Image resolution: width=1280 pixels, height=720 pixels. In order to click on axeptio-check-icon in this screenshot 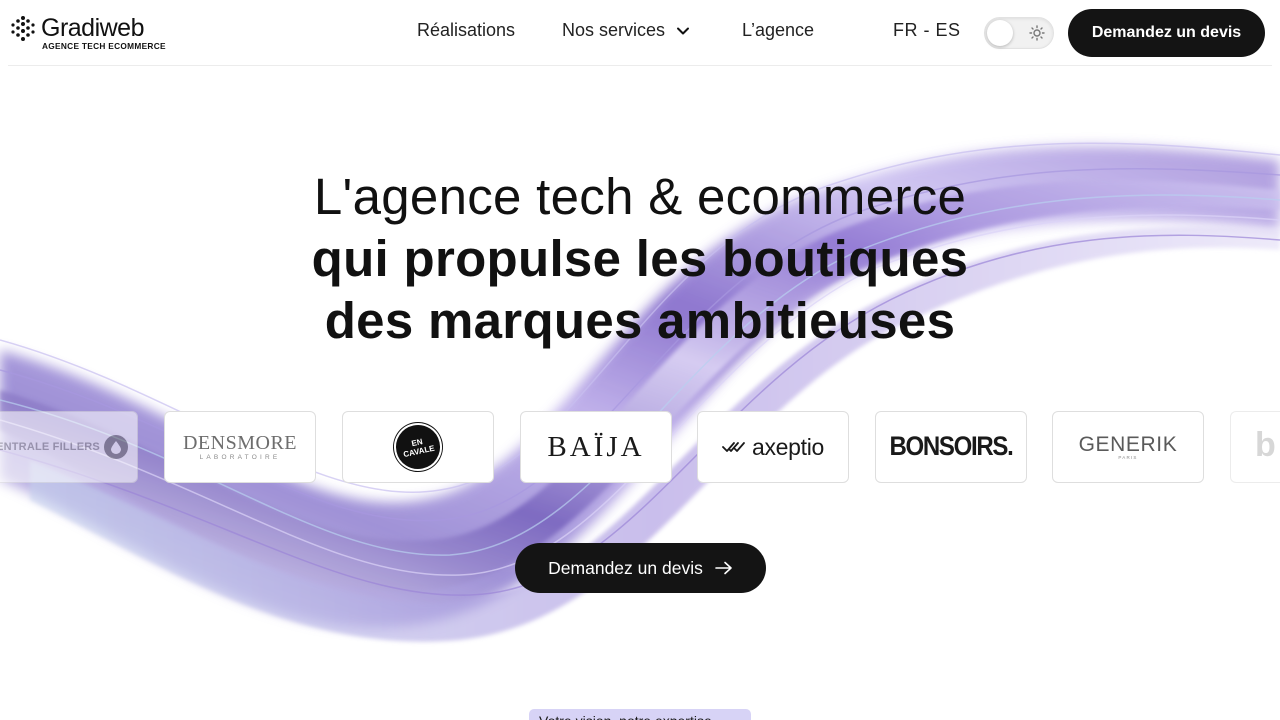, I will do `click(733, 447)`.